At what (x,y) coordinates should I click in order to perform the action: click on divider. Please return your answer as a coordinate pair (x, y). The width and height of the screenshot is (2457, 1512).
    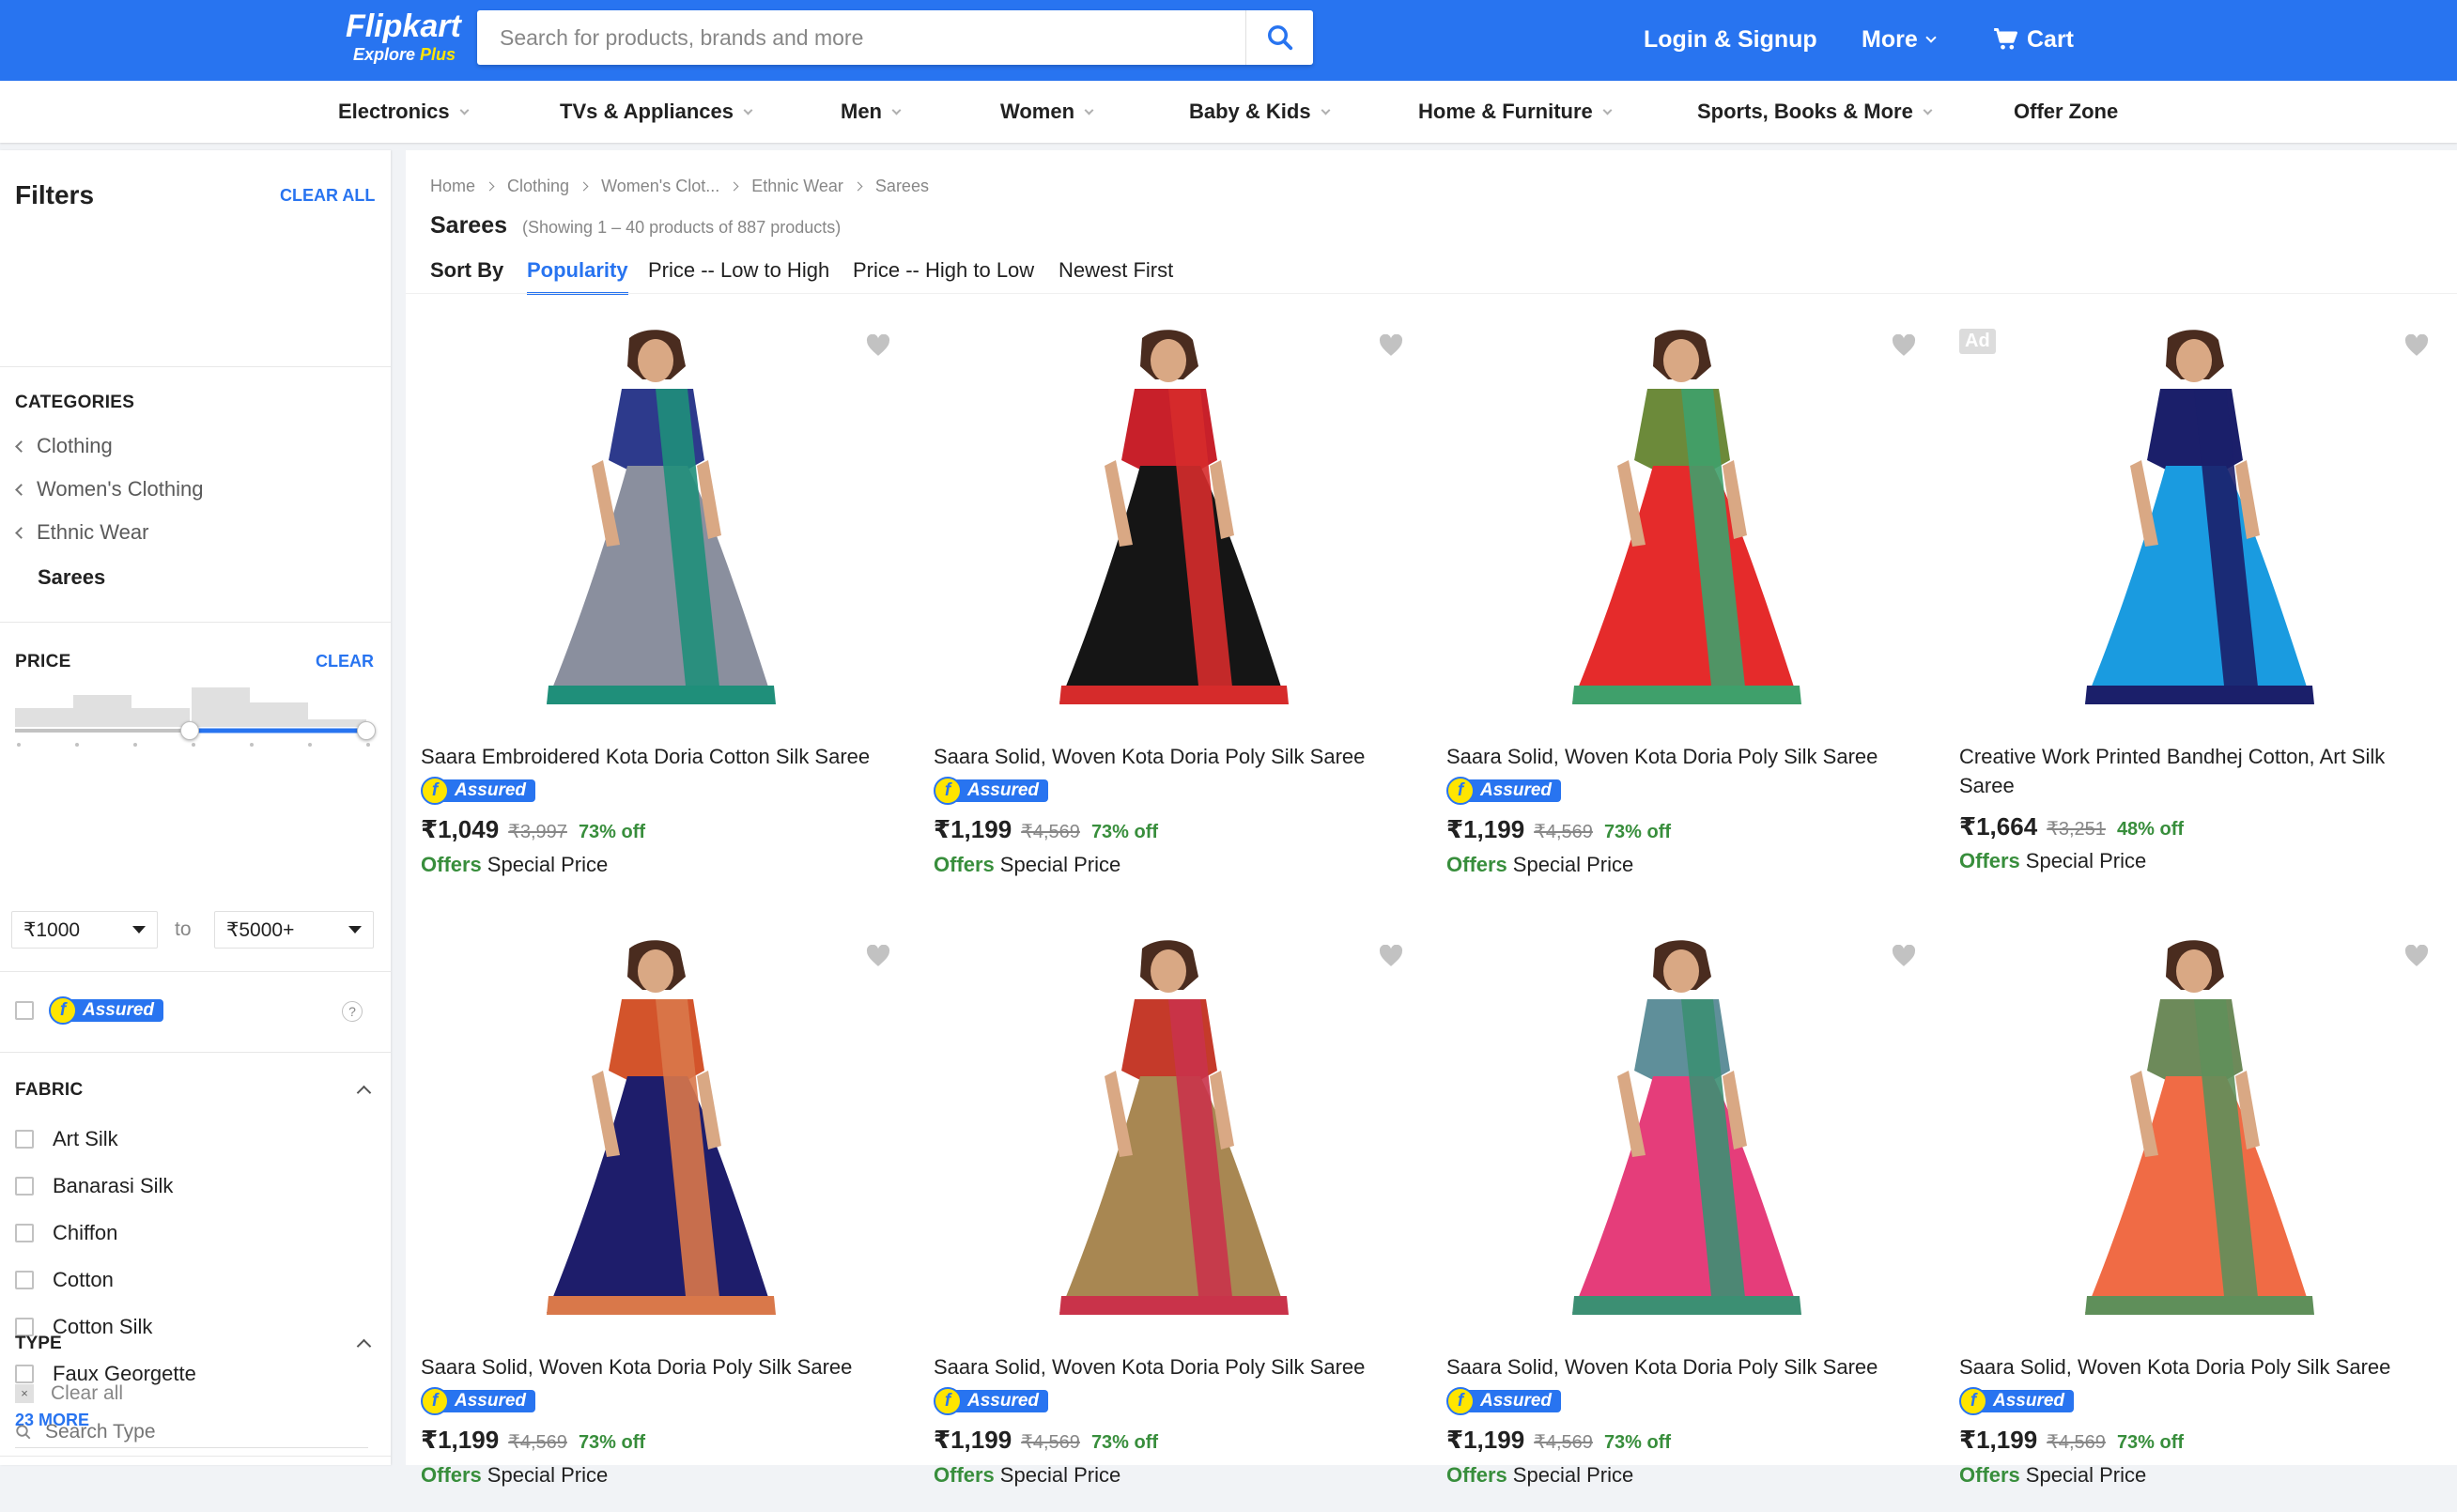
    Looking at the image, I should click on (195, 623).